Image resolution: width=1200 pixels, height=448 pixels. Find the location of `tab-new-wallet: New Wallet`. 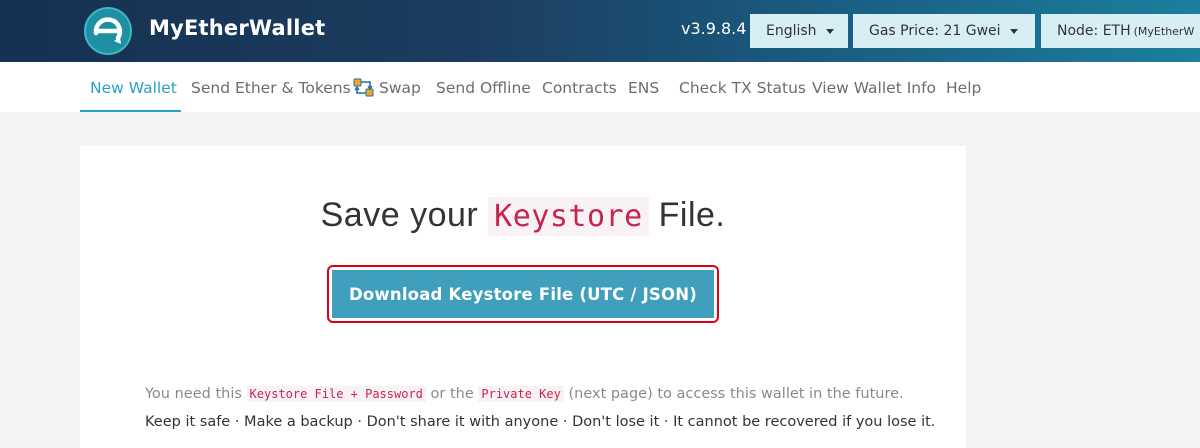

tab-new-wallet: New Wallet is located at coordinates (133, 88).